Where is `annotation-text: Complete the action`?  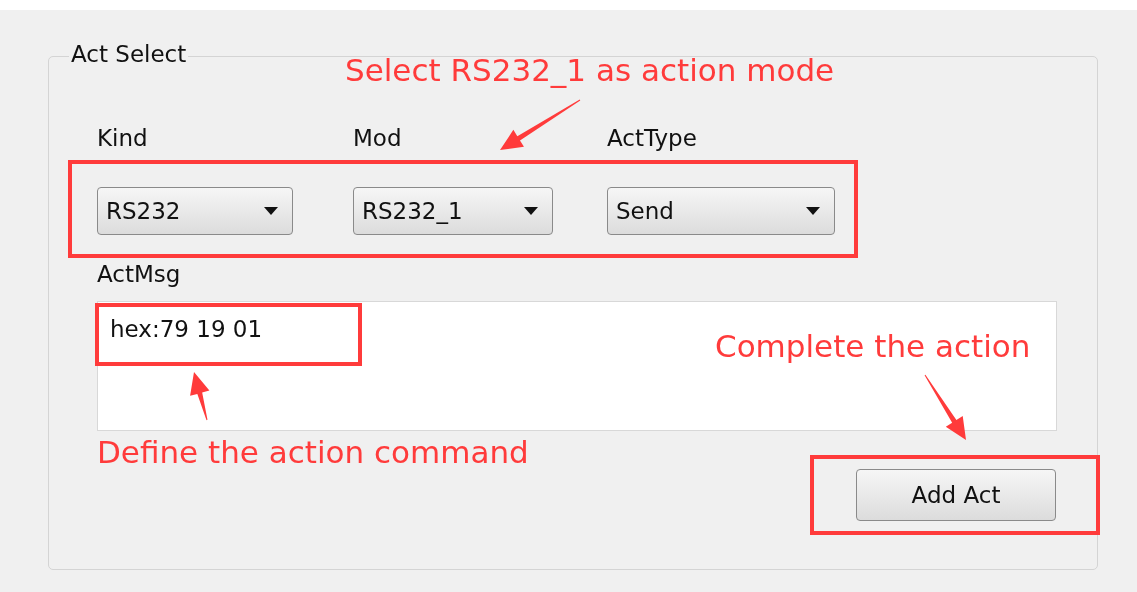
annotation-text: Complete the action is located at coordinates (873, 346).